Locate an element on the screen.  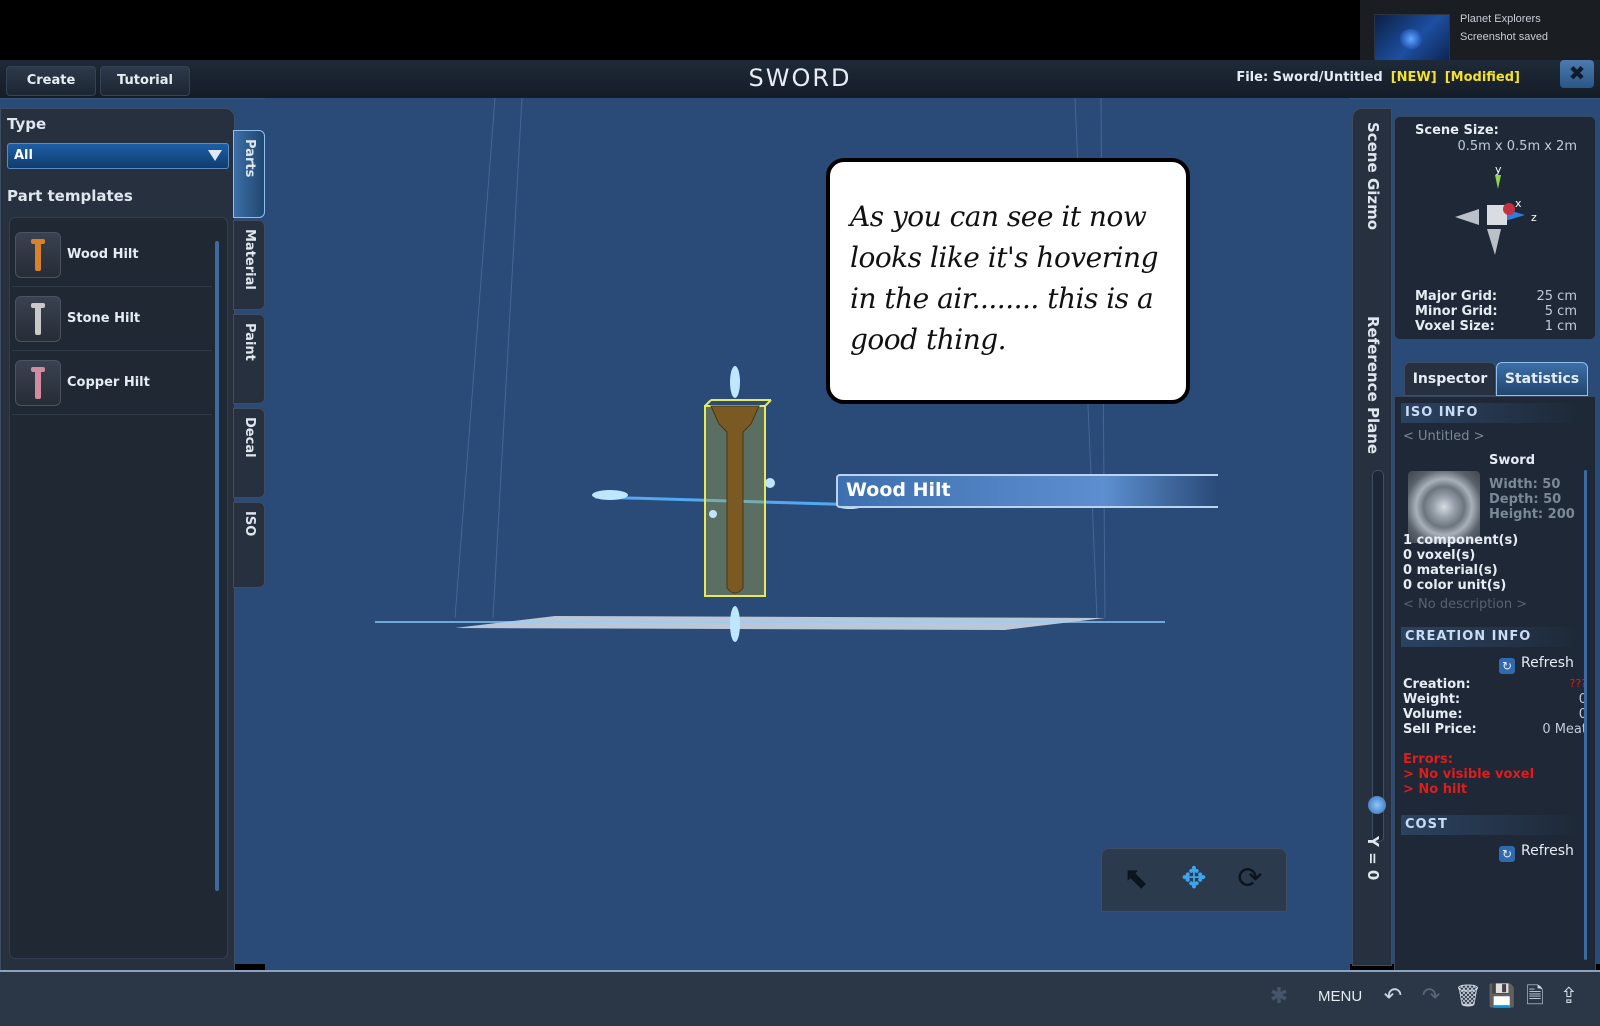
voxel-size-label: Voxel Size: is located at coordinates (1455, 326).